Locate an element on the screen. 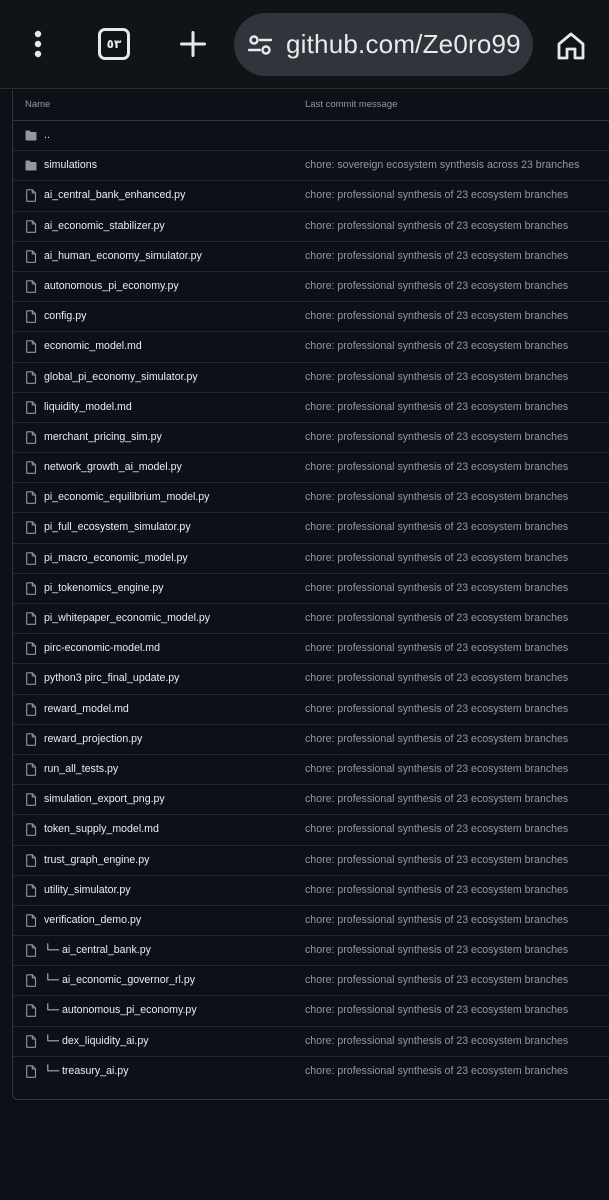 Image resolution: width=609 pixels, height=1200 pixels. file-name-link: └─ autonomous_pi_economy.py is located at coordinates (120, 1010).